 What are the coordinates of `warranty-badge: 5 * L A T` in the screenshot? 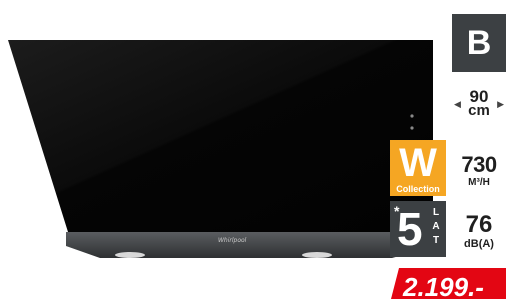 It's located at (418, 229).